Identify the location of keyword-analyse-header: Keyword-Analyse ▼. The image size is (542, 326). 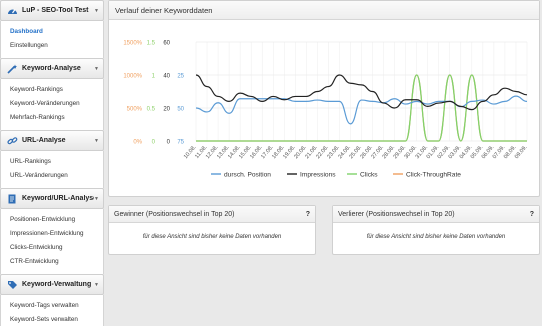
(52, 68).